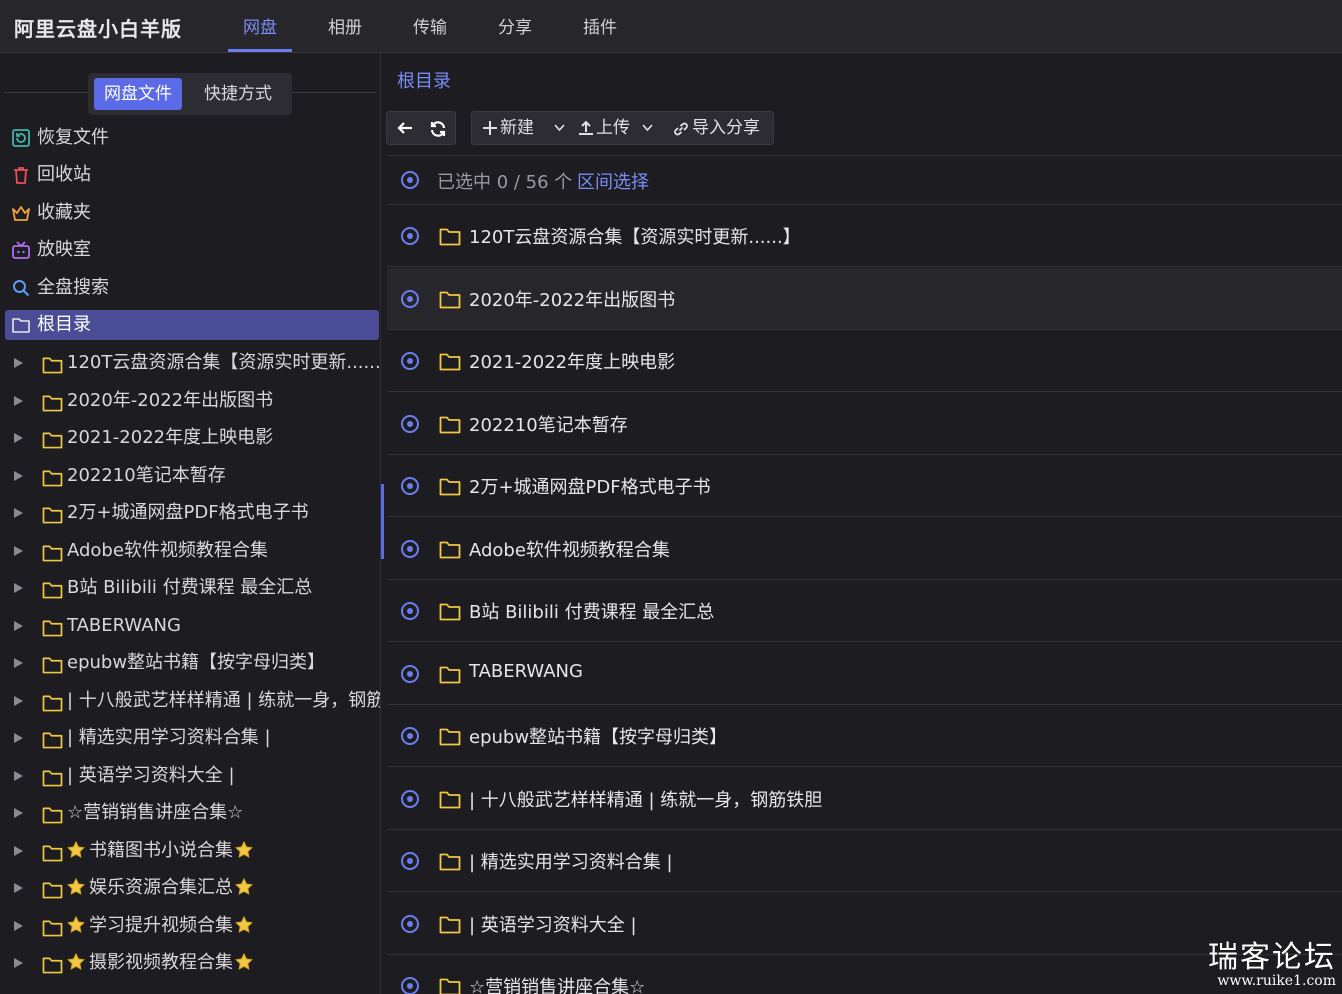 The width and height of the screenshot is (1342, 994). I want to click on tree-item-label: 摄影视频教程合集, so click(160, 963).